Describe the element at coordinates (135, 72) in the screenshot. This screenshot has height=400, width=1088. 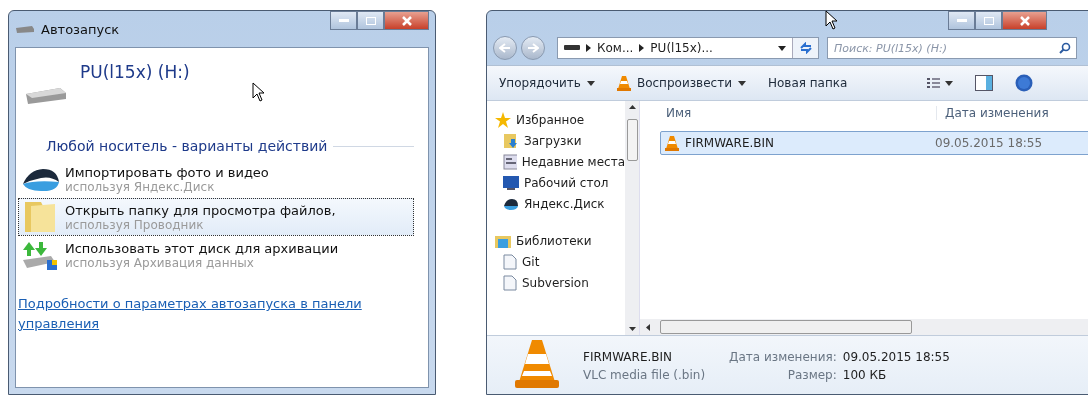
I see `device-name: PU(l15x) (H:)` at that location.